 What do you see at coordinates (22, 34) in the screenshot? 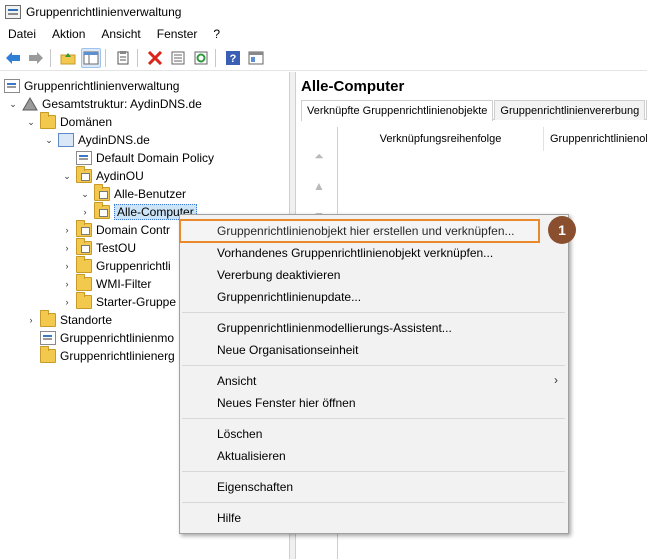
I see `menu-datei: Datei` at bounding box center [22, 34].